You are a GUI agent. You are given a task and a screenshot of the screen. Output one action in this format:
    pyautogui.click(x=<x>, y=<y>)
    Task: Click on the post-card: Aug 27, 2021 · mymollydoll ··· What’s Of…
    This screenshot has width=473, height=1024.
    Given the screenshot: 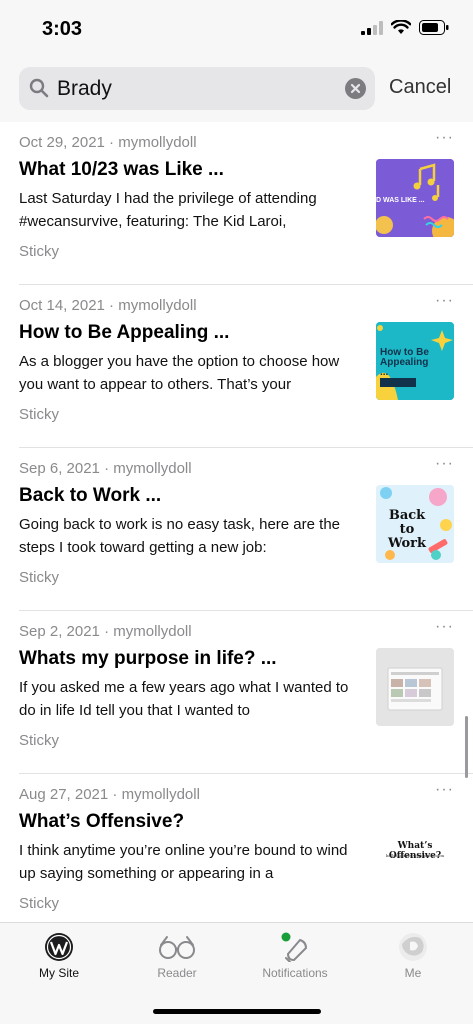 What is the action you would take?
    pyautogui.click(x=246, y=848)
    